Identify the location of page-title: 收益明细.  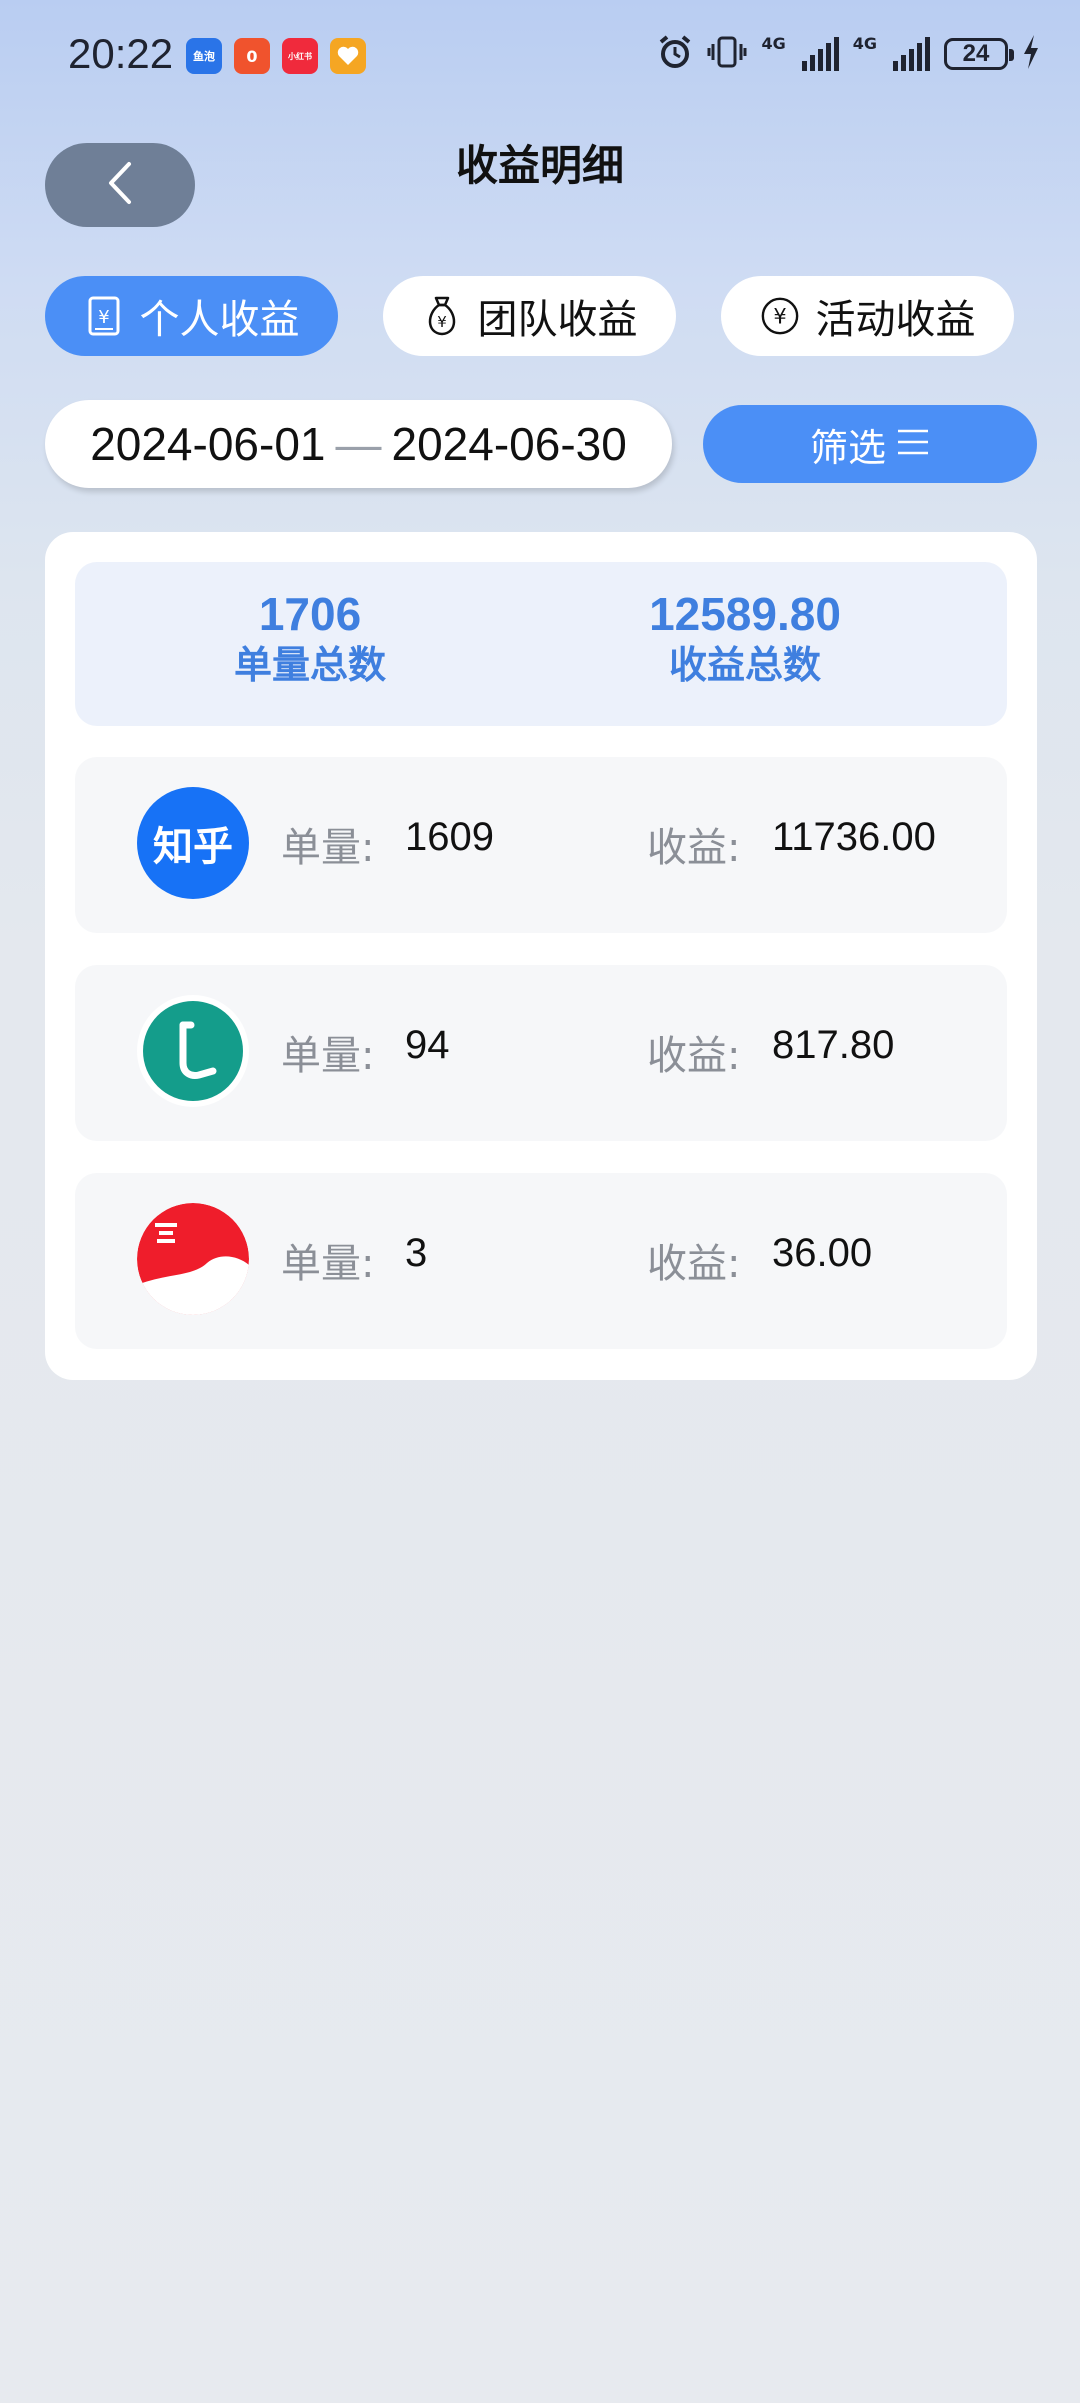
(539, 165).